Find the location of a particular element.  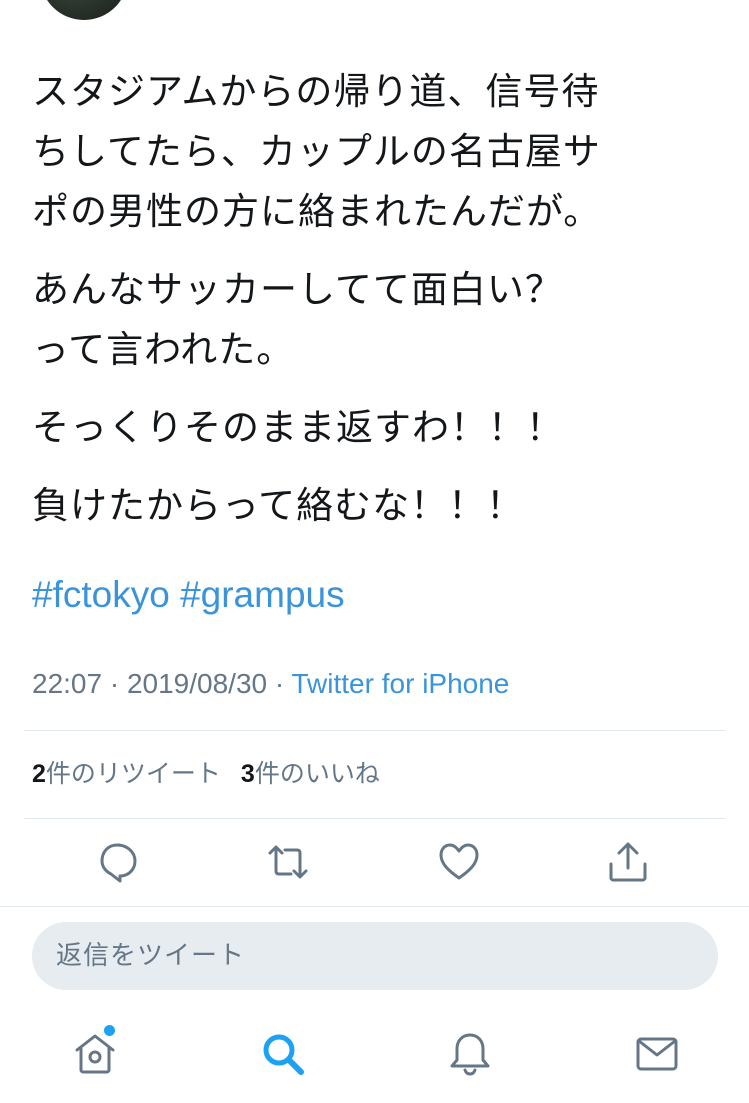

hashtag-link-grampus: #grampus is located at coordinates (262, 594).